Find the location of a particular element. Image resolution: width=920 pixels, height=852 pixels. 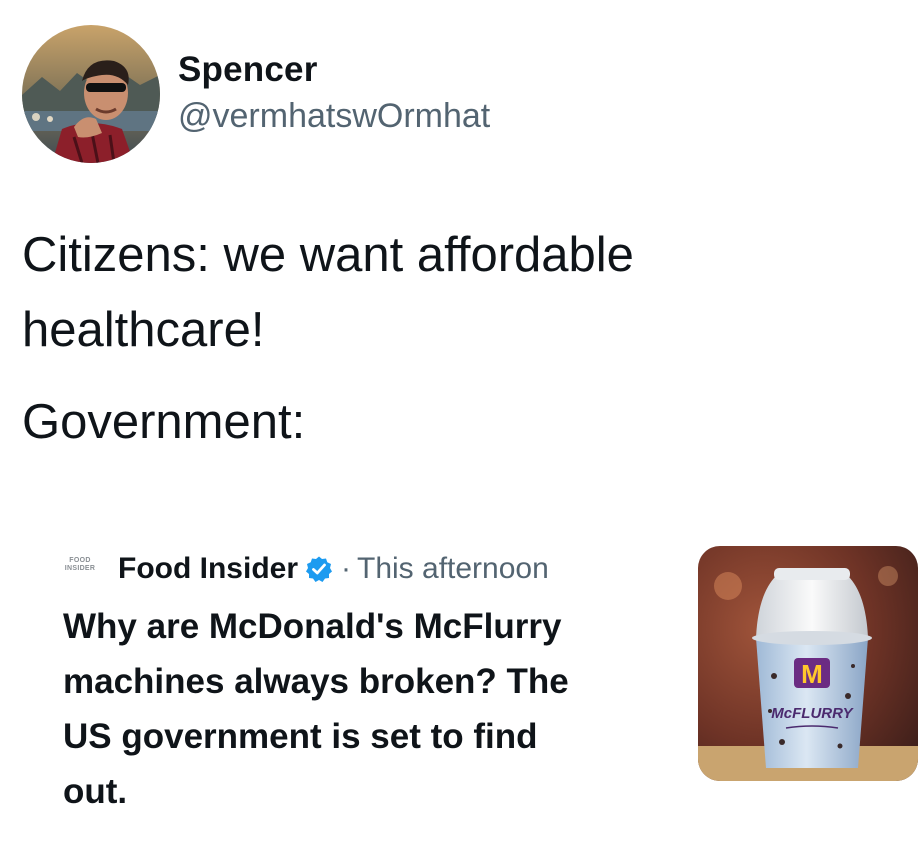

profile-photo is located at coordinates (91, 94).